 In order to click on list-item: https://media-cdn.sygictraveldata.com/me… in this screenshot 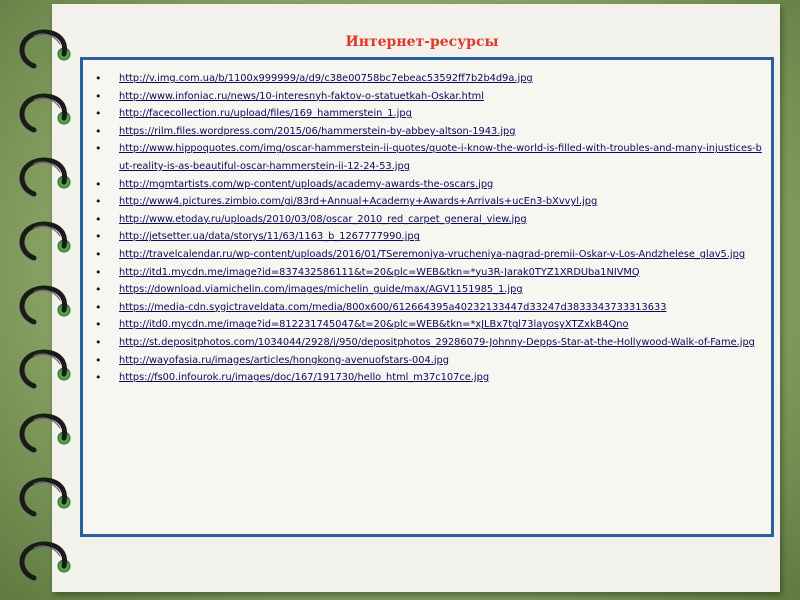, I will do `click(429, 308)`.